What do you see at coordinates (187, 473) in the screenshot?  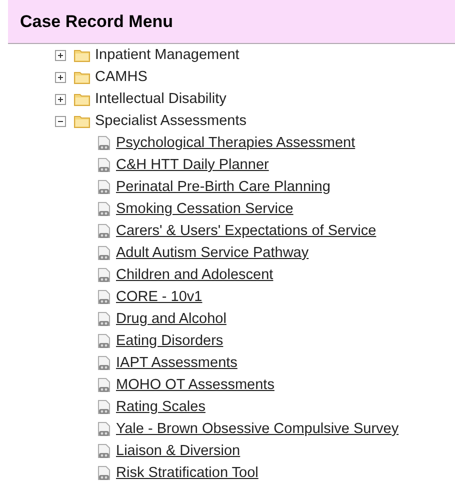 I see `assessment-link: Risk Stratification Tool` at bounding box center [187, 473].